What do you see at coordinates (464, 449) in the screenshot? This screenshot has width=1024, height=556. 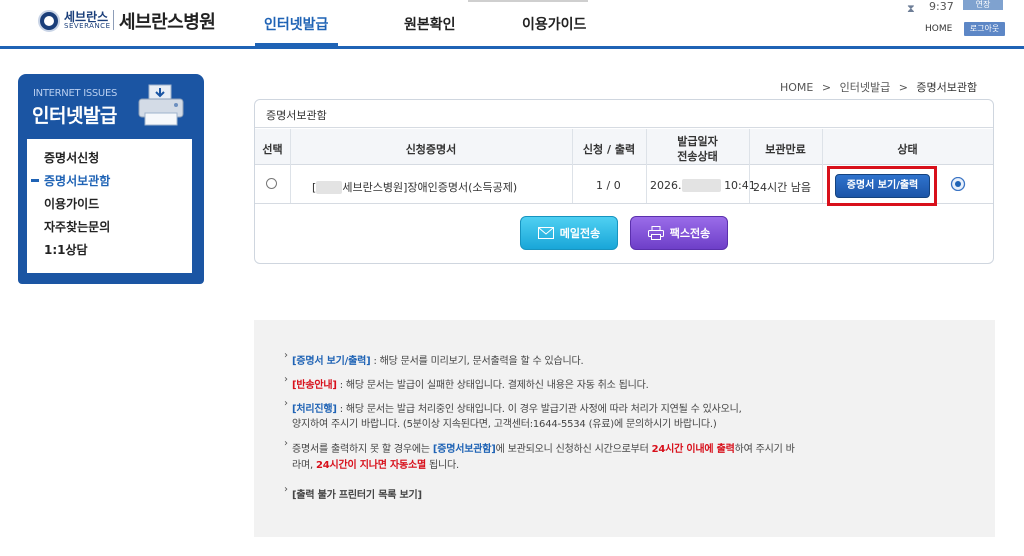 I see `info-tag-storage: [증명서보관함]` at bounding box center [464, 449].